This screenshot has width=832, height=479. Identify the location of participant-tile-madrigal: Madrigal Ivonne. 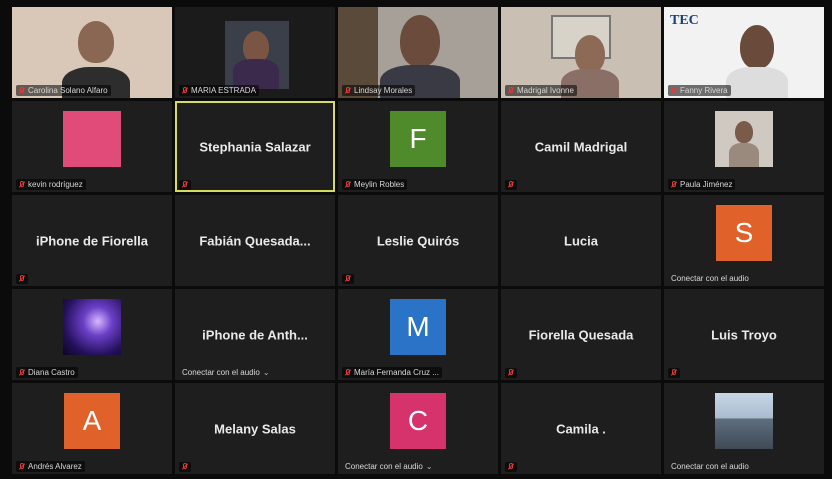
(581, 52).